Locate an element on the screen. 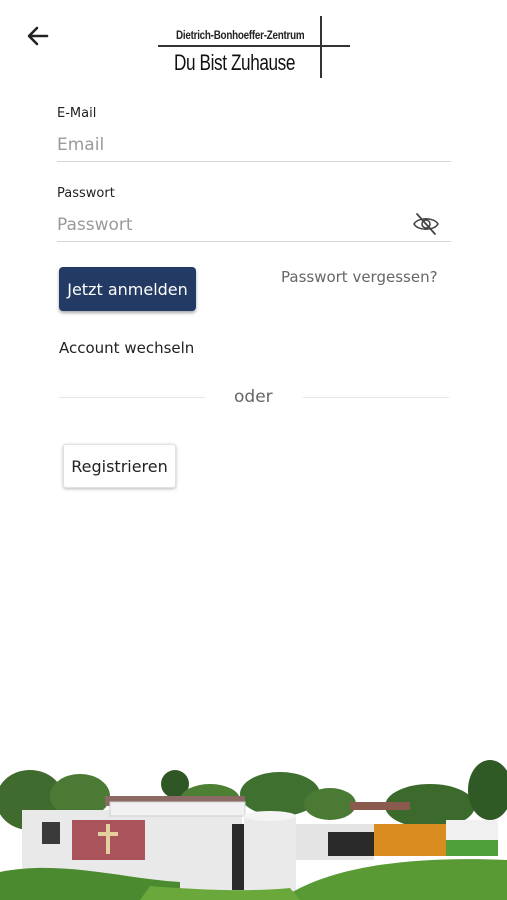 This screenshot has width=507, height=900. separator-line-left is located at coordinates (132, 397).